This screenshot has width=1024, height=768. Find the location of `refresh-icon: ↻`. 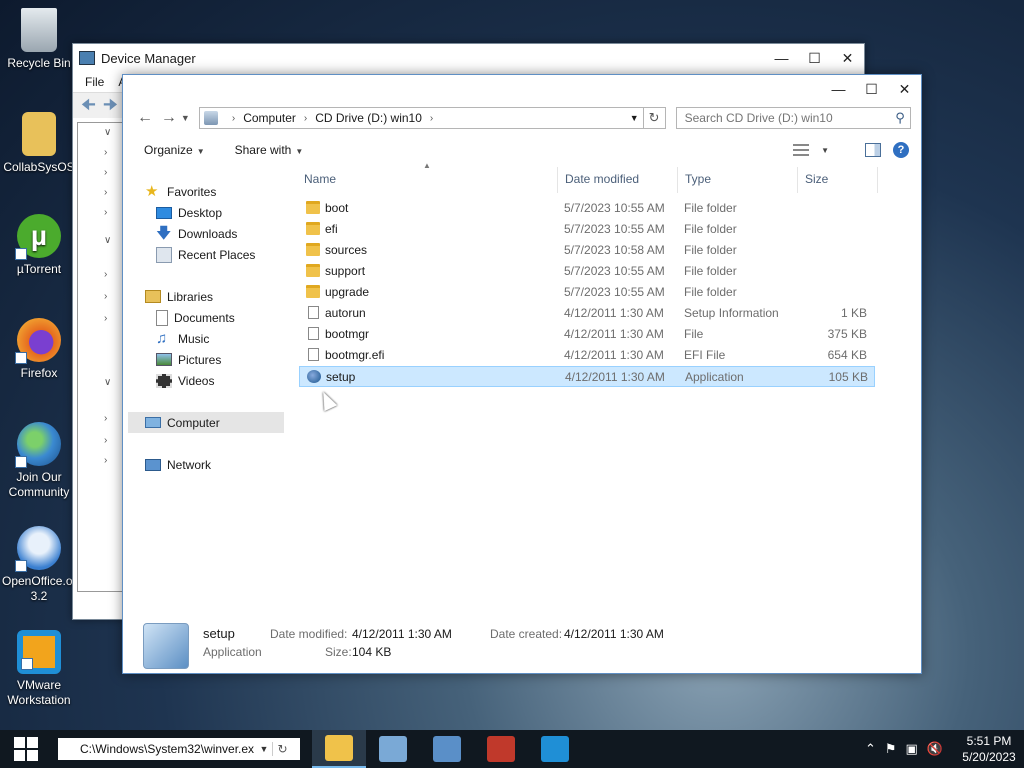

refresh-icon: ↻ is located at coordinates (282, 749).